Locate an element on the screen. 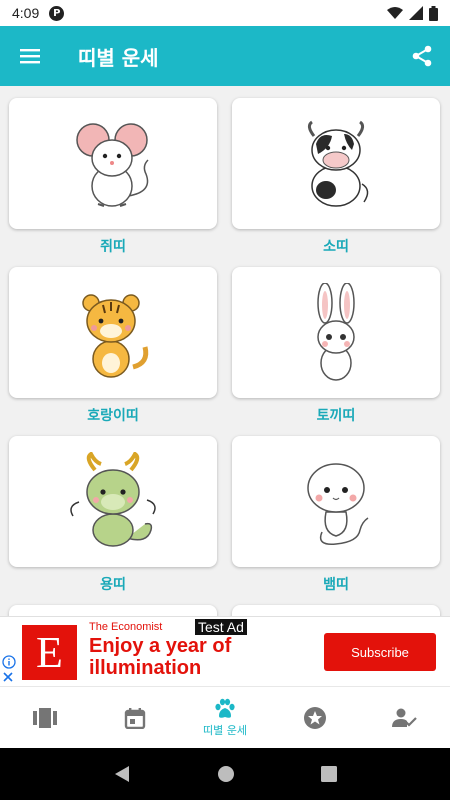 The image size is (450, 800). menu-button is located at coordinates (30, 56).